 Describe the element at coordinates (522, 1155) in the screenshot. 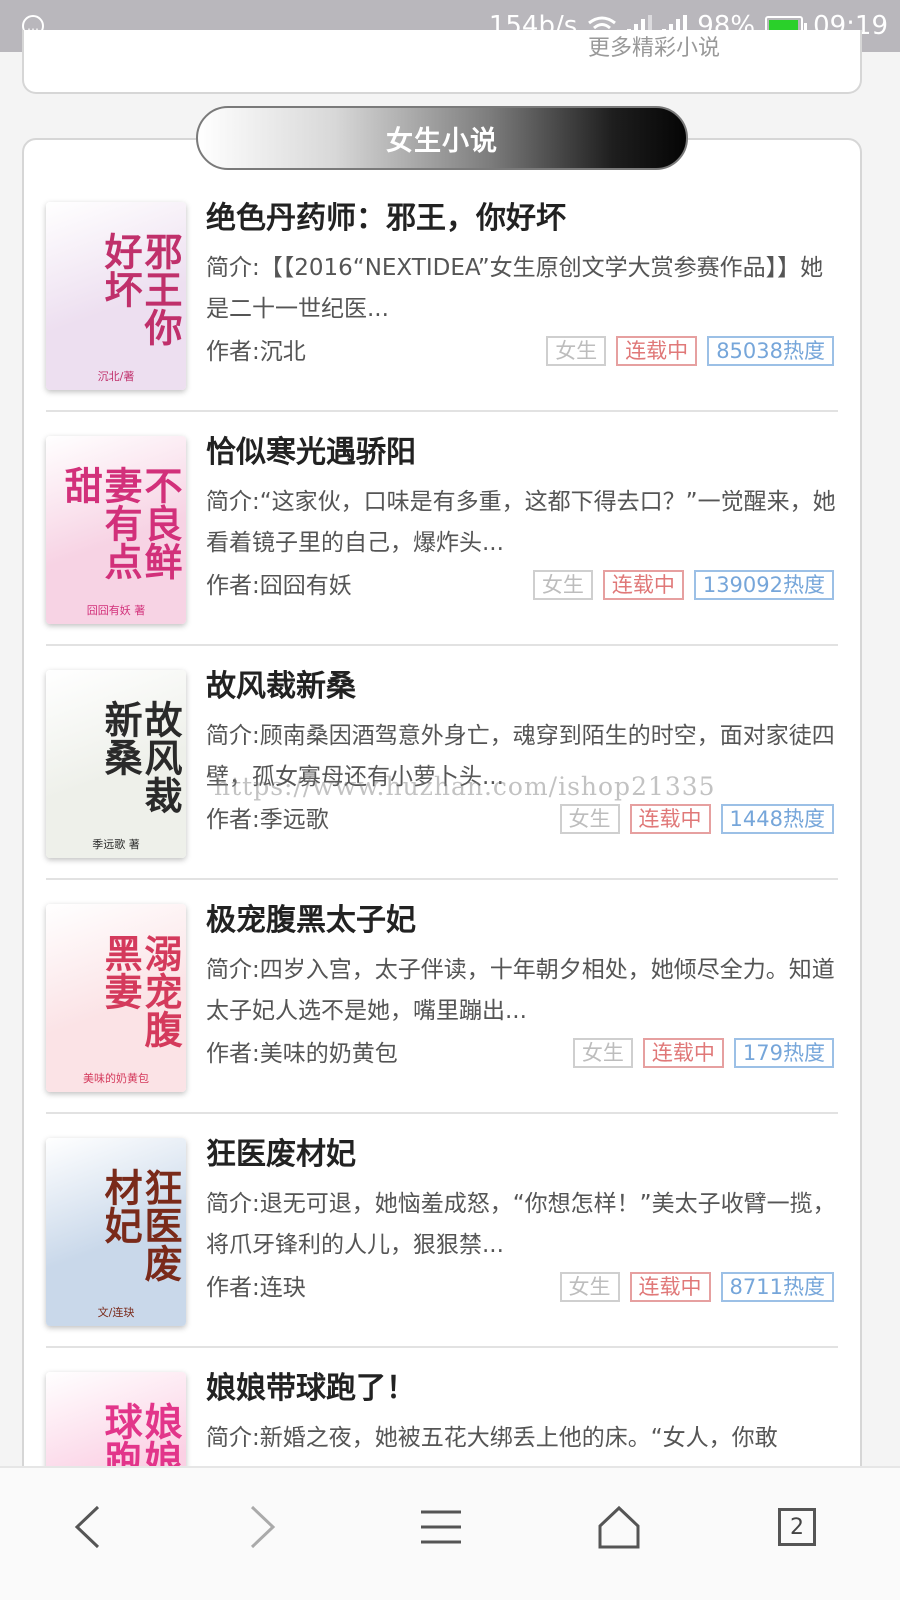

I see `book-title: 狂医废材妃` at that location.